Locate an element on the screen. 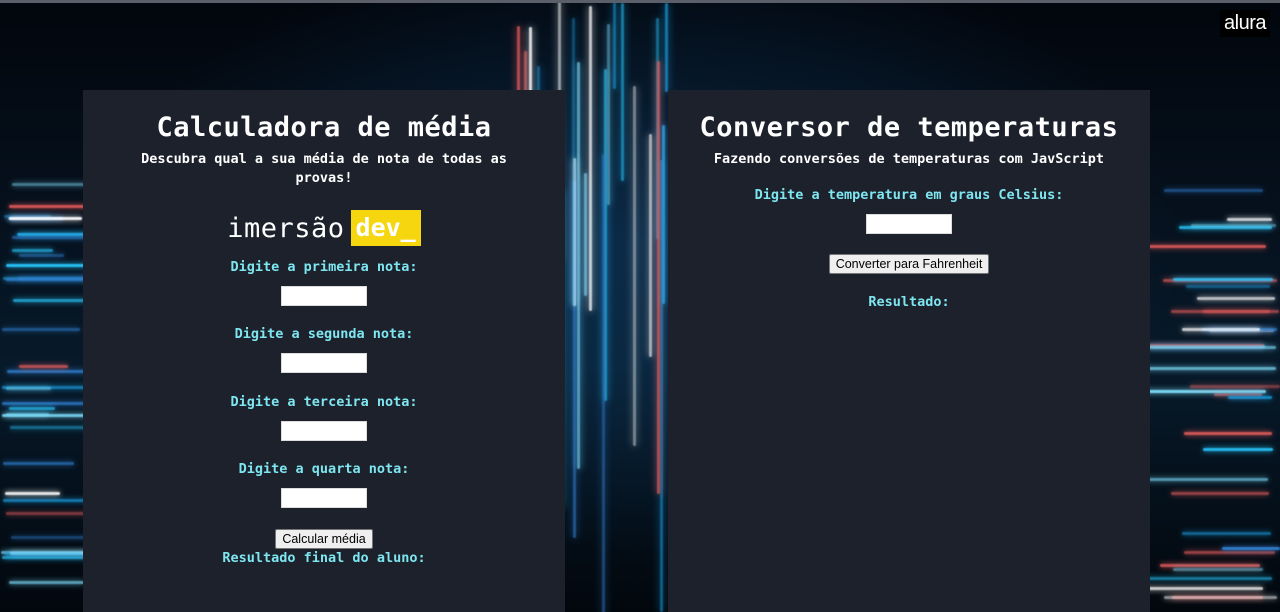  conversion-result-label: Resultado: is located at coordinates (909, 302).